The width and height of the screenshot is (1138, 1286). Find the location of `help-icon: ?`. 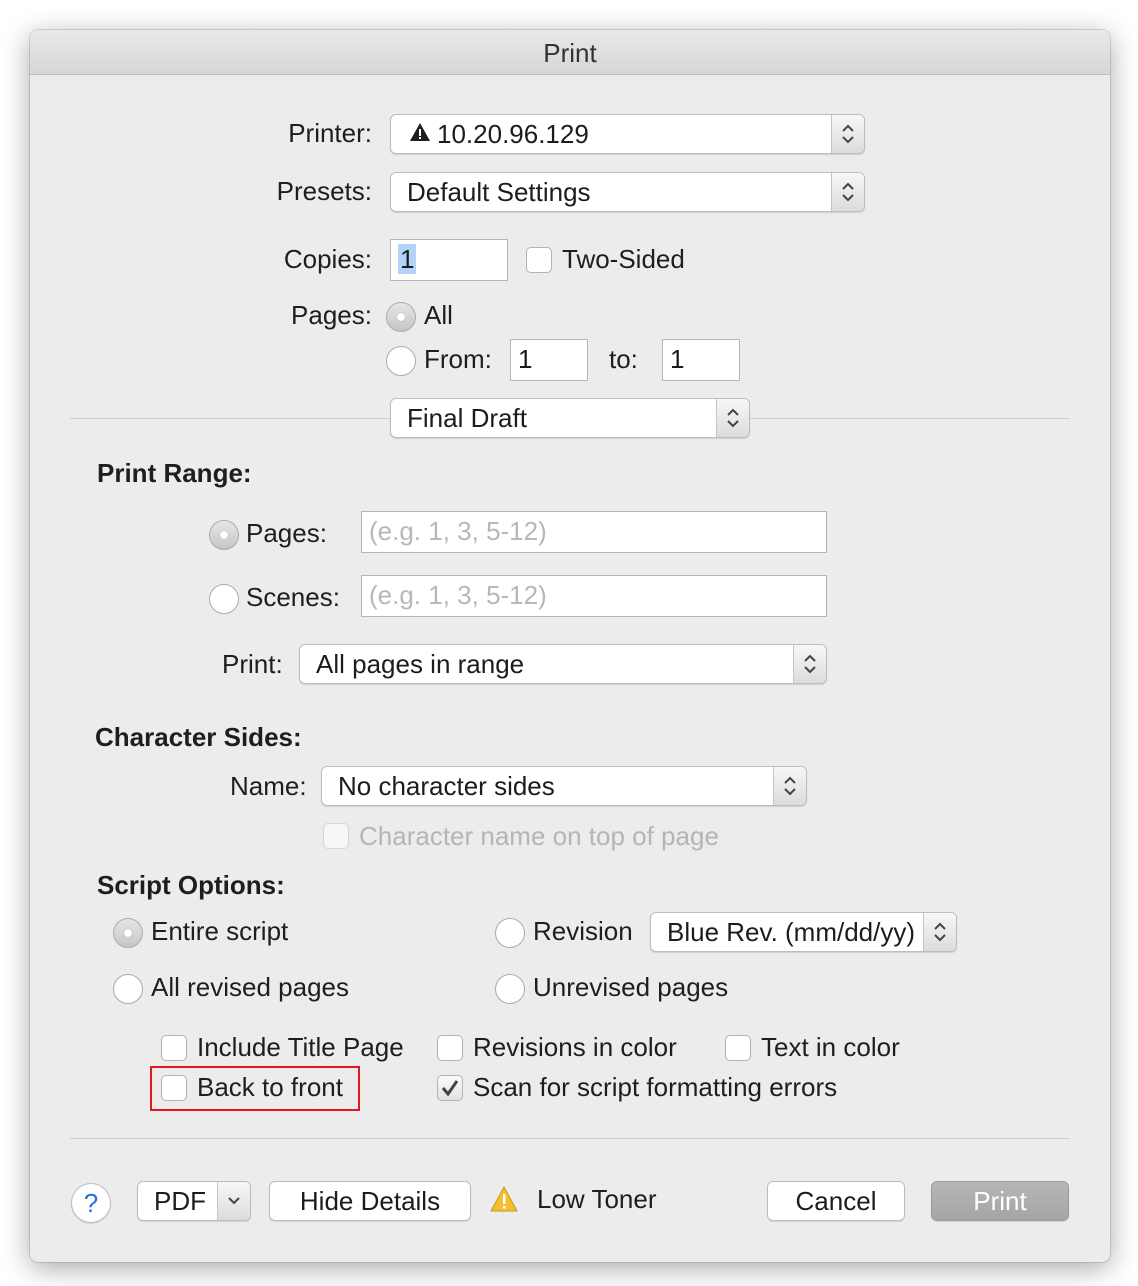

help-icon: ? is located at coordinates (91, 1203).